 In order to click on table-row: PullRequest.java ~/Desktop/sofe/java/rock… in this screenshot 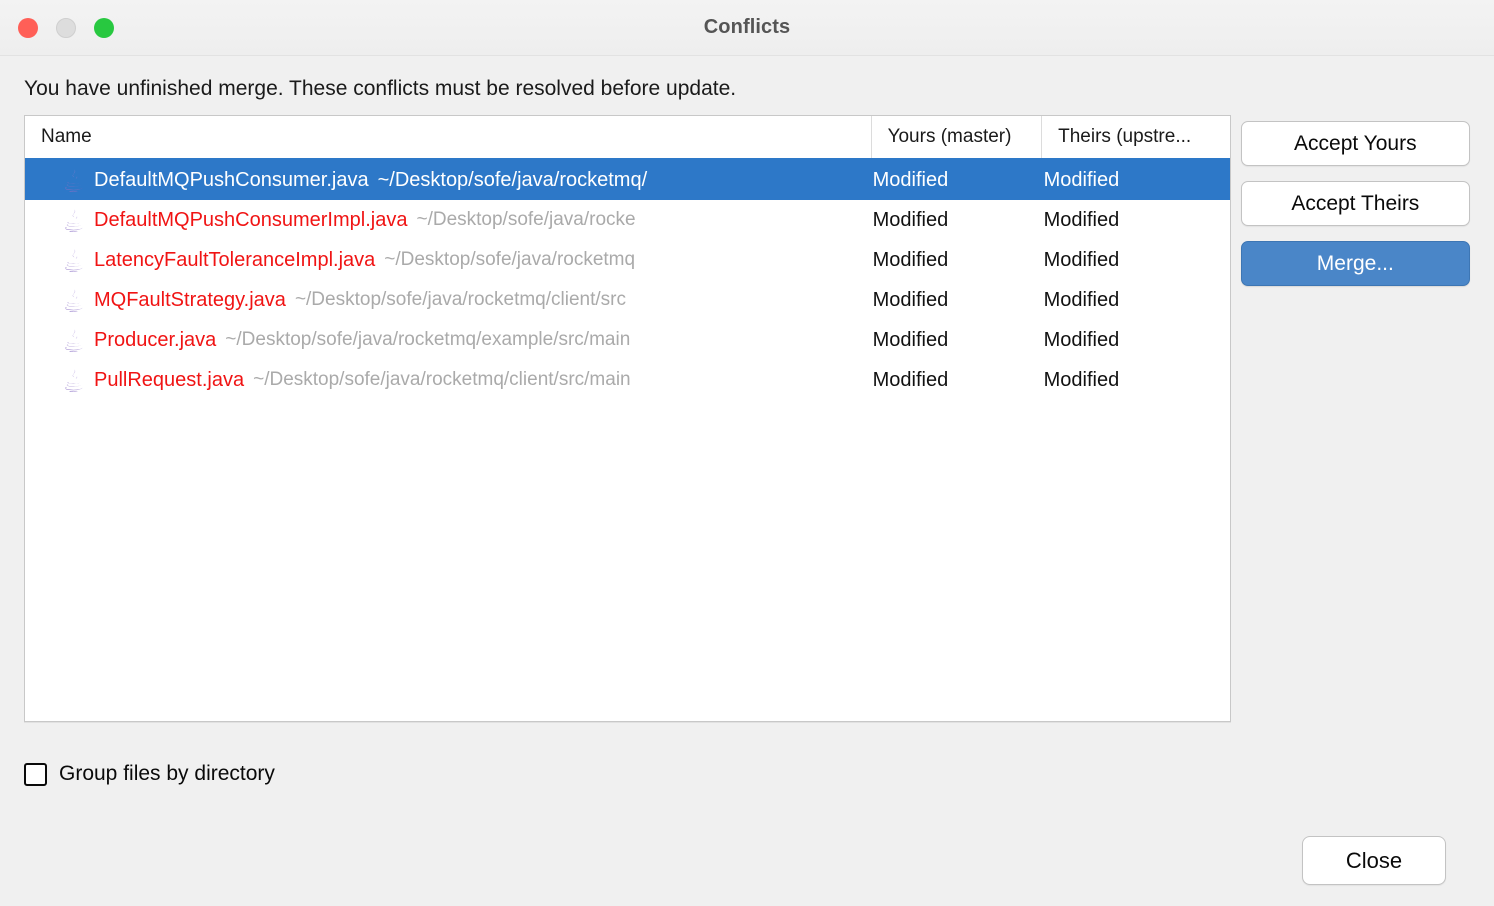, I will do `click(627, 380)`.